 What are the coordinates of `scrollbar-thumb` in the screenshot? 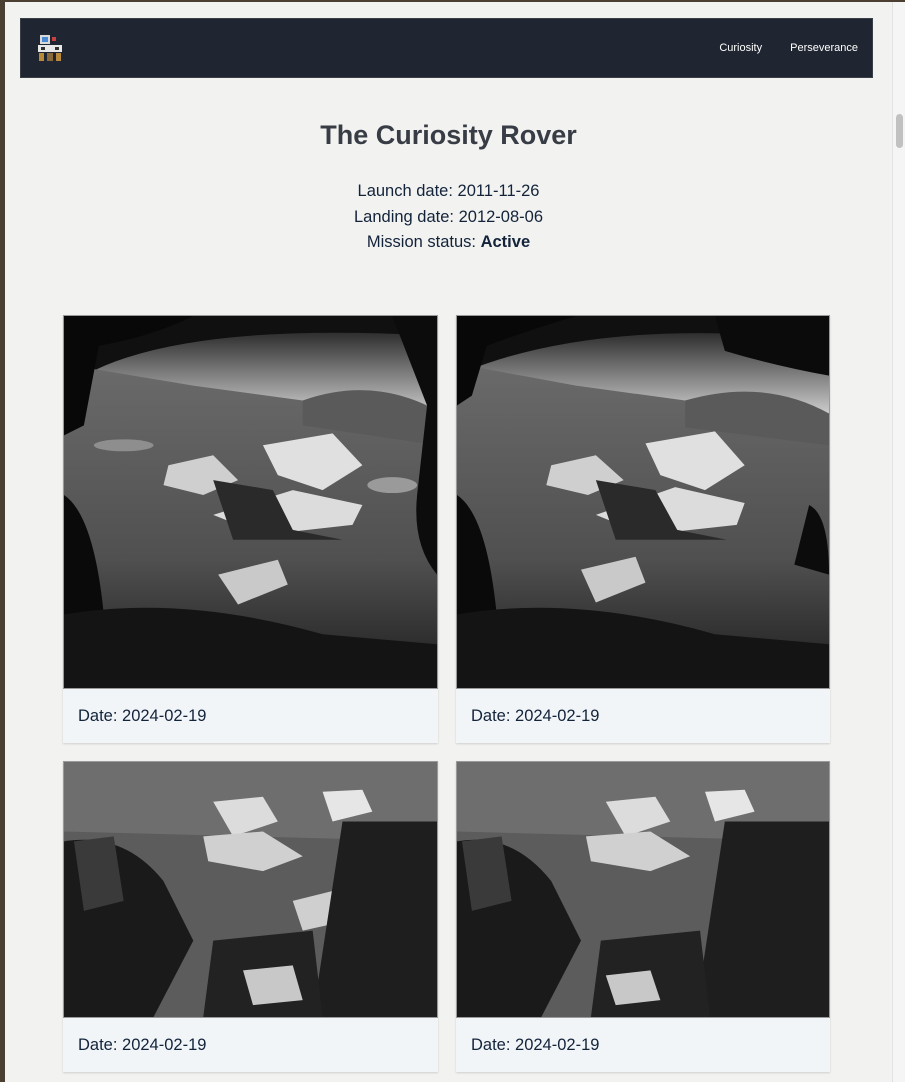 It's located at (899, 131).